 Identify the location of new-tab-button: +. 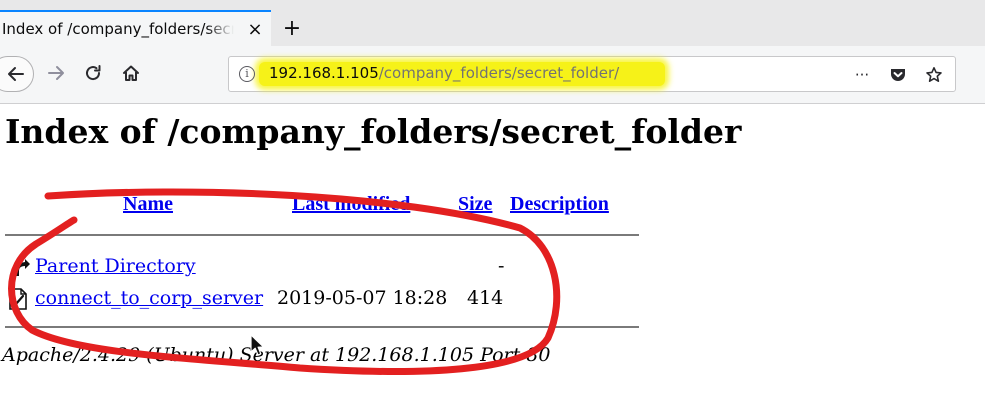
(292, 28).